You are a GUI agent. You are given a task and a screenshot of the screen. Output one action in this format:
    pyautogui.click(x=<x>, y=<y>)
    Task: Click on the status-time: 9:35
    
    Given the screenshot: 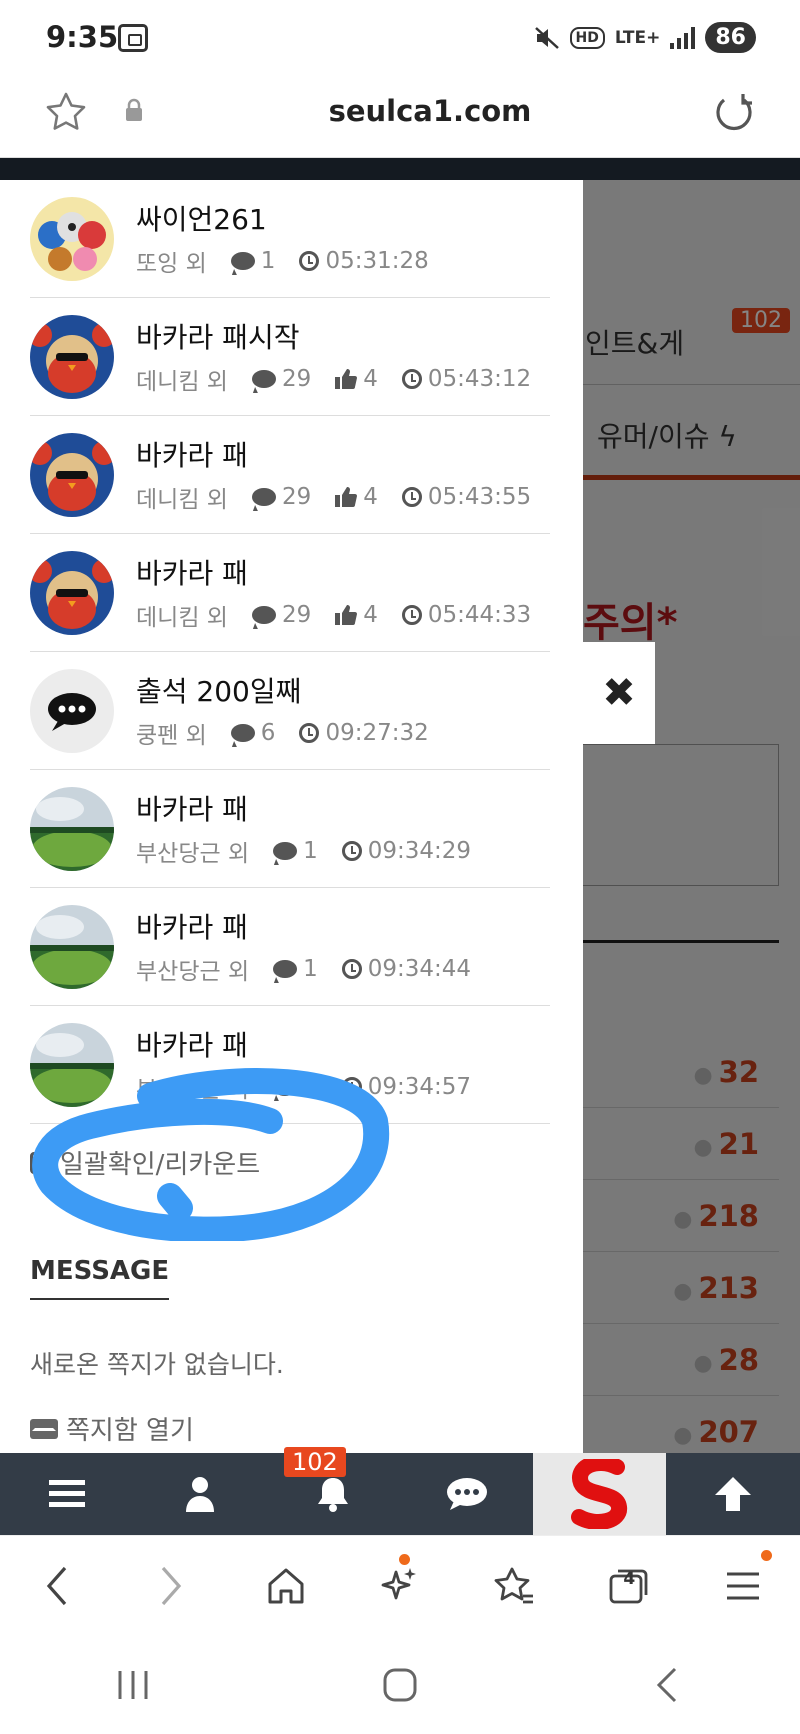 What is the action you would take?
    pyautogui.click(x=82, y=37)
    